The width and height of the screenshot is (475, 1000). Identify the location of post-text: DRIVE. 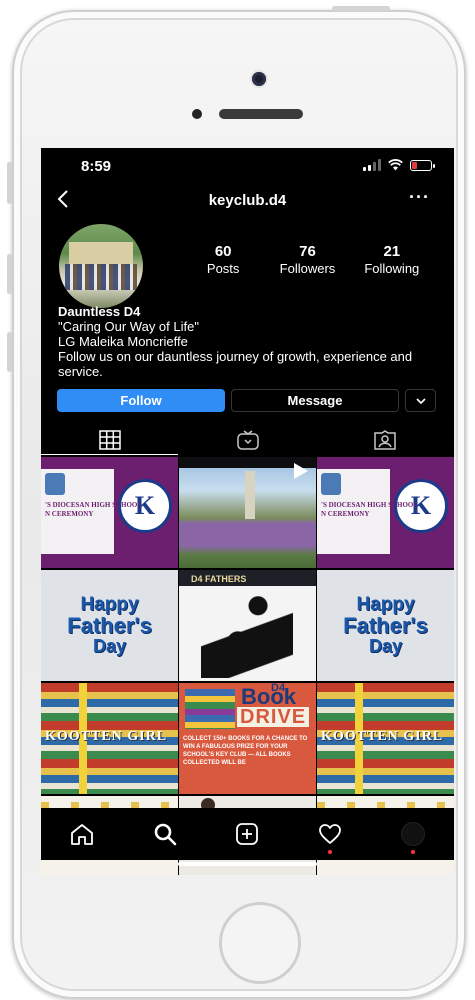
(273, 717).